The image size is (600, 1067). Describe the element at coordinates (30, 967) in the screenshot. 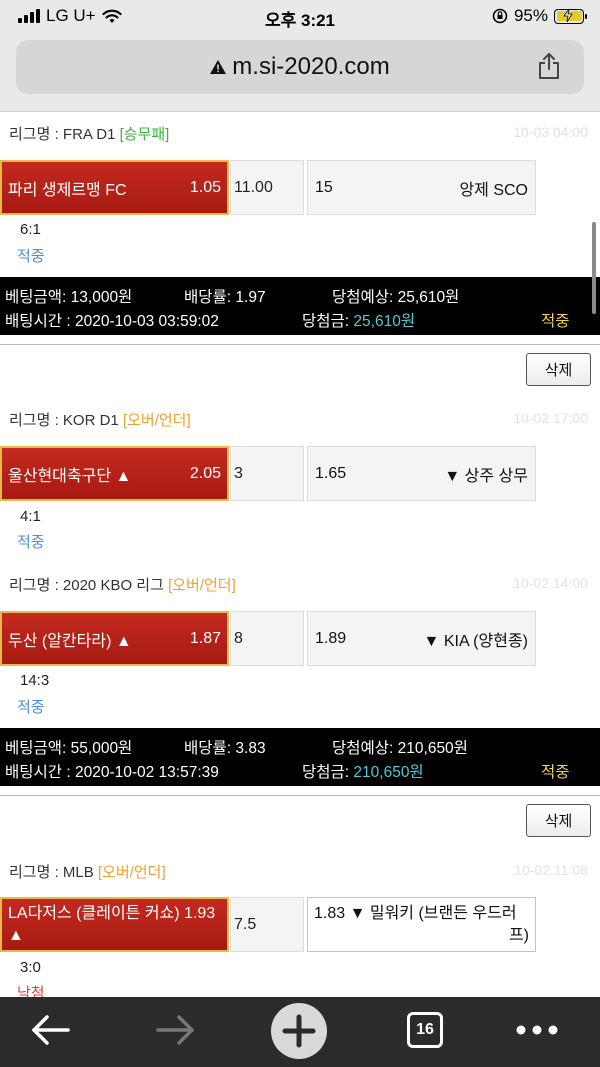

I see `match-score: 3:0` at that location.